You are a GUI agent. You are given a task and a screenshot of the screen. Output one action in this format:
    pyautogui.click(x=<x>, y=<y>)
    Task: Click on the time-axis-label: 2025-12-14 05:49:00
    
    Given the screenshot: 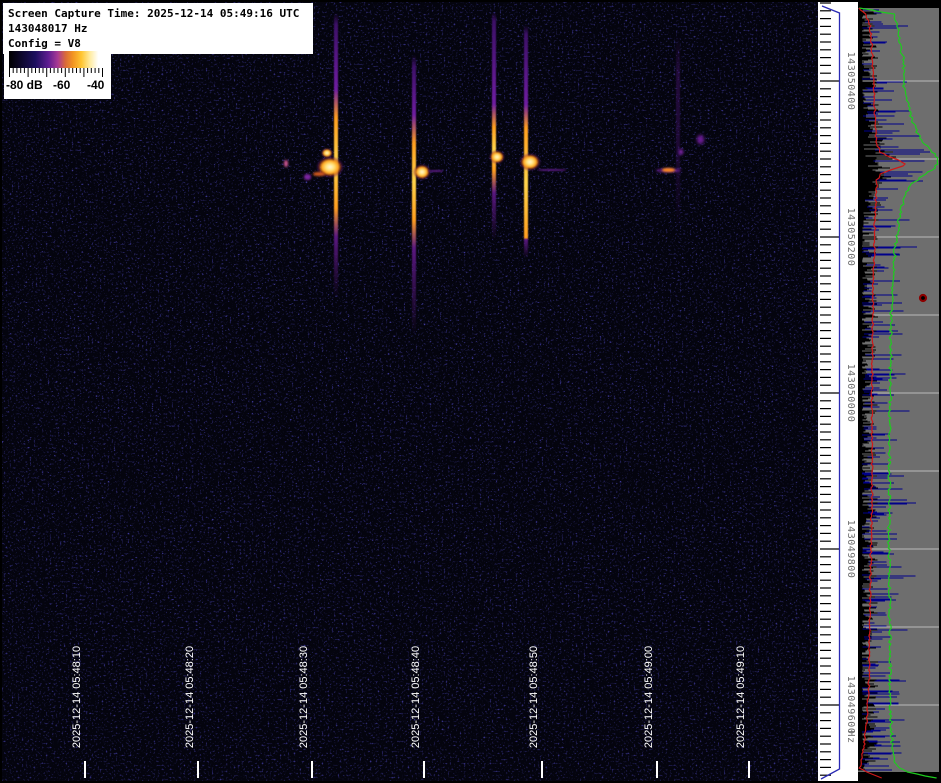 What is the action you would take?
    pyautogui.click(x=649, y=697)
    